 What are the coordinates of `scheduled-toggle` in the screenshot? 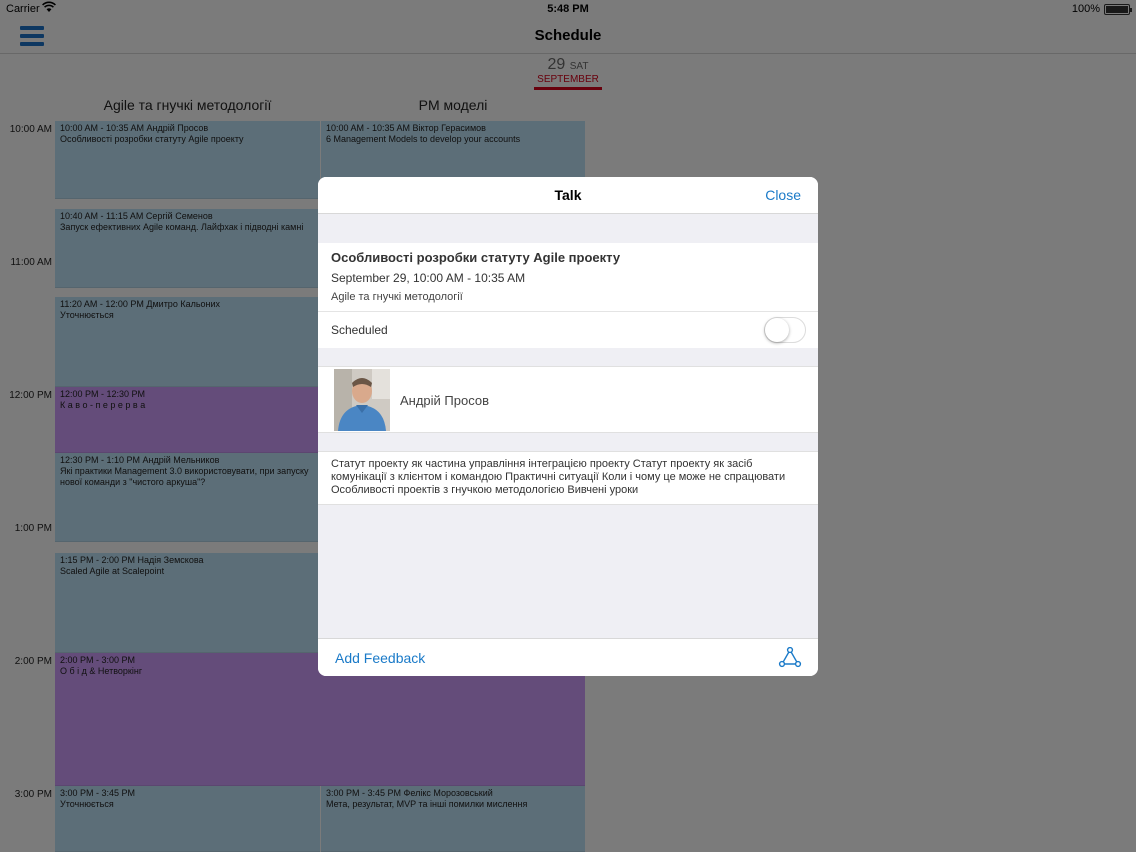 It's located at (785, 330).